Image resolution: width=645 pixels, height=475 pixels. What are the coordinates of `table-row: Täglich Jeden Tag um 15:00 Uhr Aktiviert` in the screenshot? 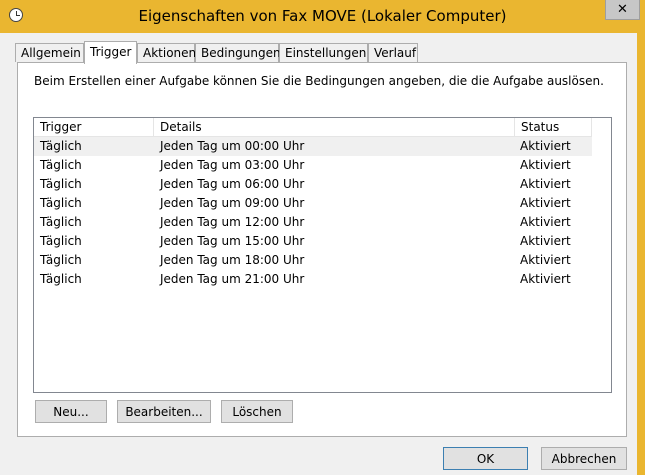 It's located at (313, 241).